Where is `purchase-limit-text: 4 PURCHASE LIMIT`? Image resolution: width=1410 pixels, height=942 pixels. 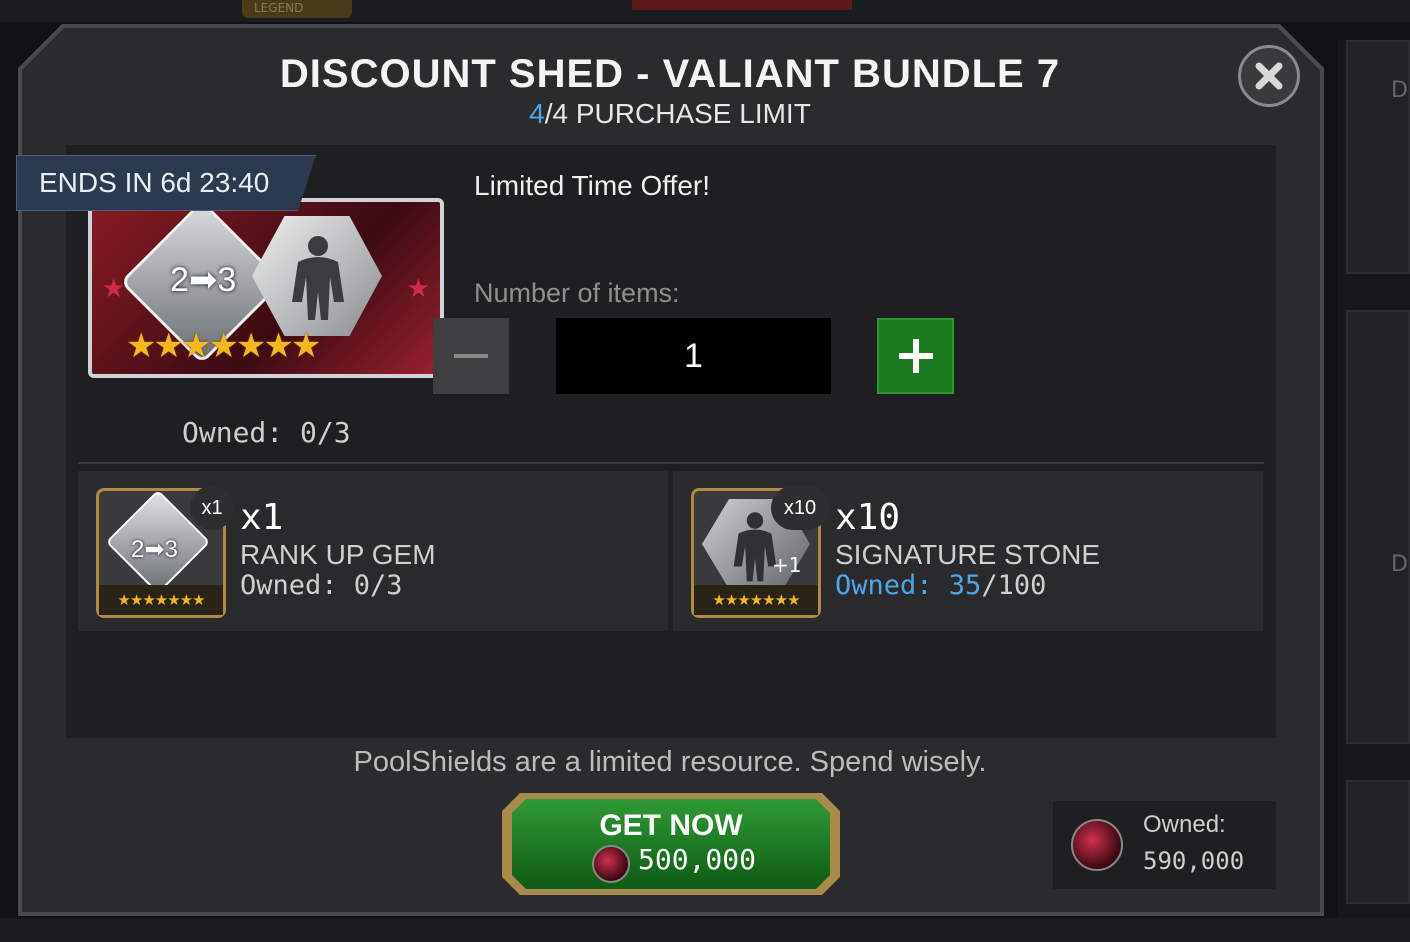
purchase-limit-text: 4 PURCHASE LIMIT is located at coordinates (681, 113).